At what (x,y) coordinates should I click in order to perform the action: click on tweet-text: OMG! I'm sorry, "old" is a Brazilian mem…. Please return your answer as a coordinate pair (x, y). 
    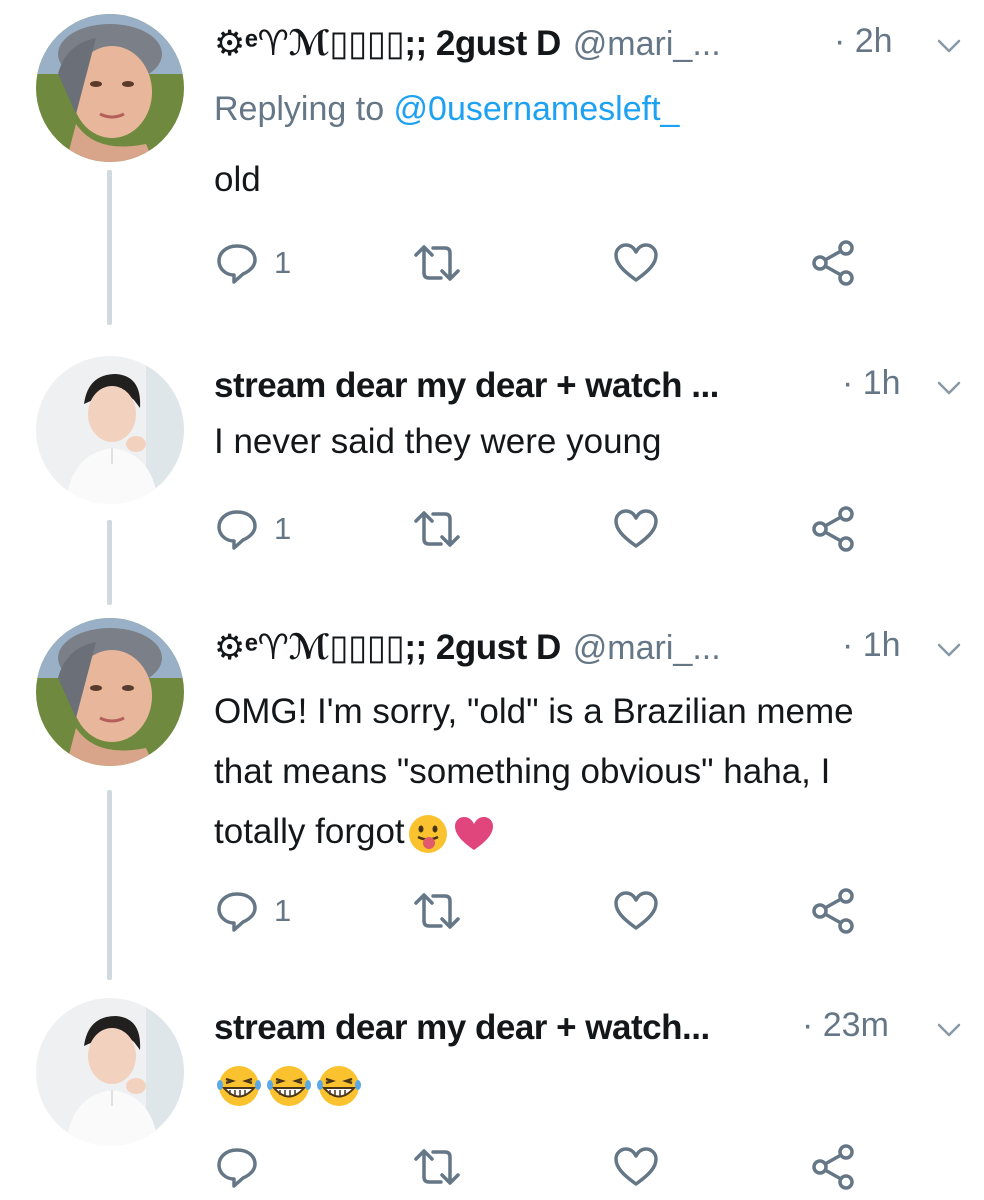
    Looking at the image, I should click on (584, 772).